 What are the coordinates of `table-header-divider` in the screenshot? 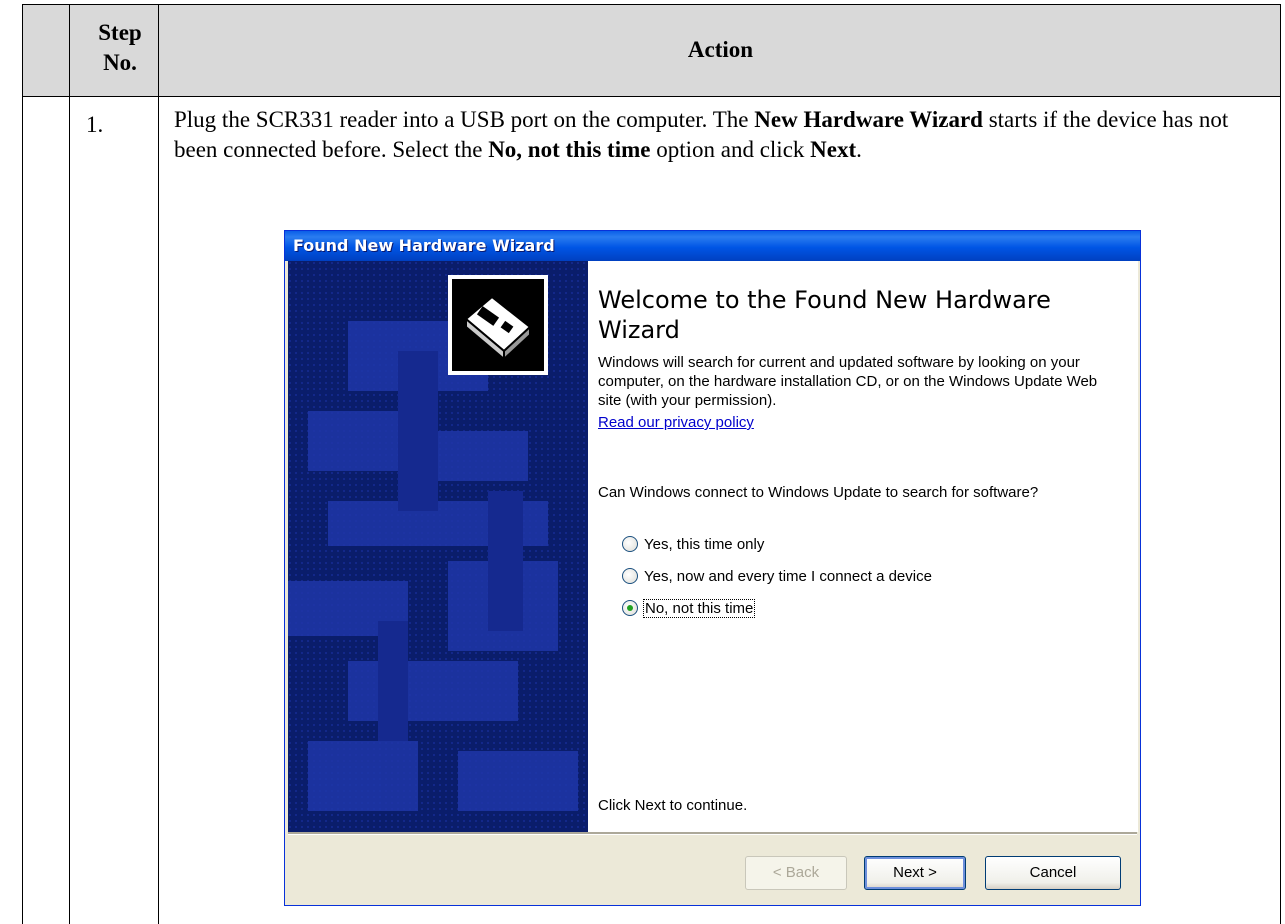 It's located at (651, 96).